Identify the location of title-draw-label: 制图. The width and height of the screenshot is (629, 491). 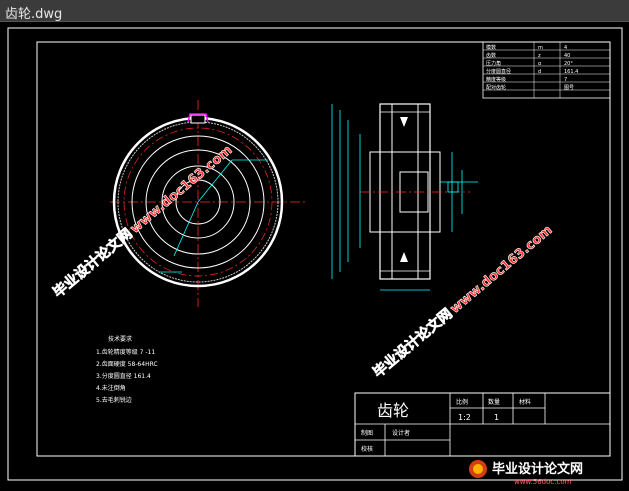
(367, 433).